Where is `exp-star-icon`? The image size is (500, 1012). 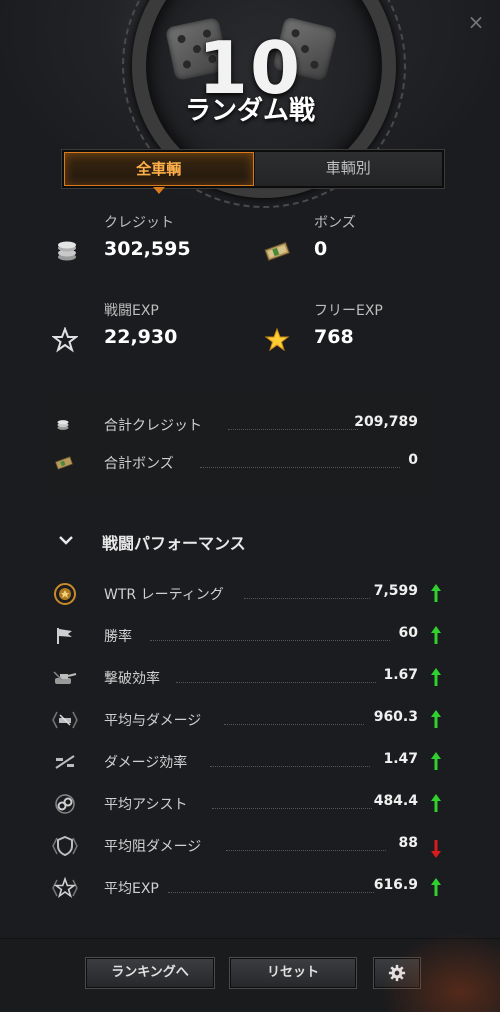
exp-star-icon is located at coordinates (65, 887).